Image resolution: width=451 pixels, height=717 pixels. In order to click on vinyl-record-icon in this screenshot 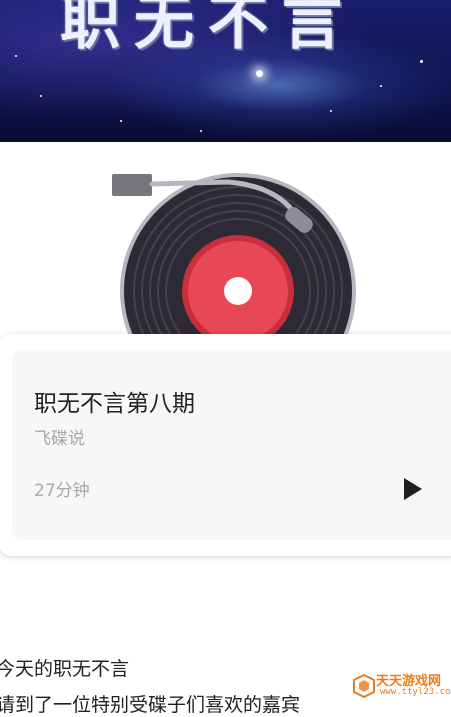, I will do `click(233, 253)`.